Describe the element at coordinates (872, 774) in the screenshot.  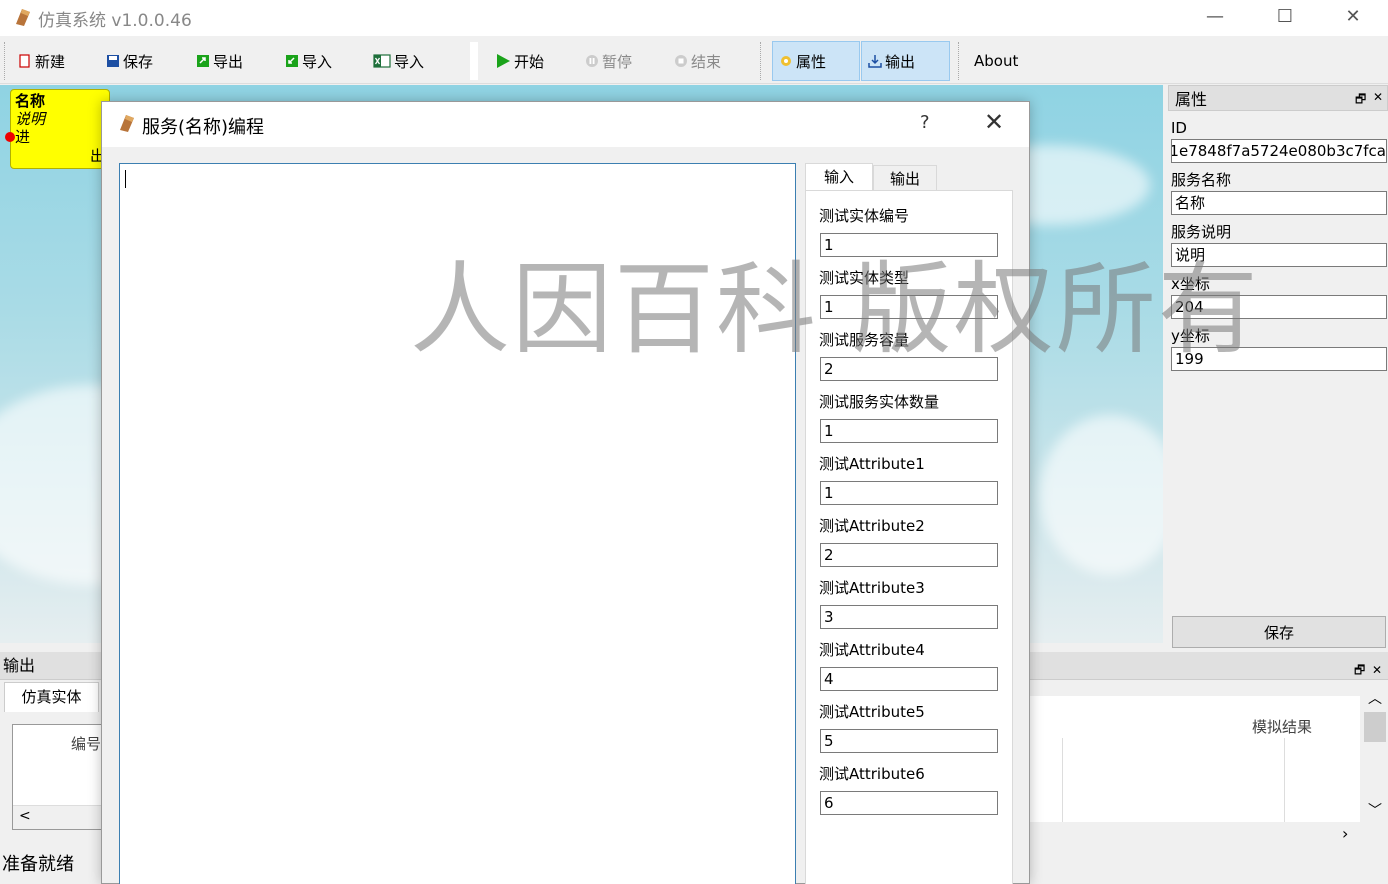
I see `input-field-label: 测试Attribute6` at that location.